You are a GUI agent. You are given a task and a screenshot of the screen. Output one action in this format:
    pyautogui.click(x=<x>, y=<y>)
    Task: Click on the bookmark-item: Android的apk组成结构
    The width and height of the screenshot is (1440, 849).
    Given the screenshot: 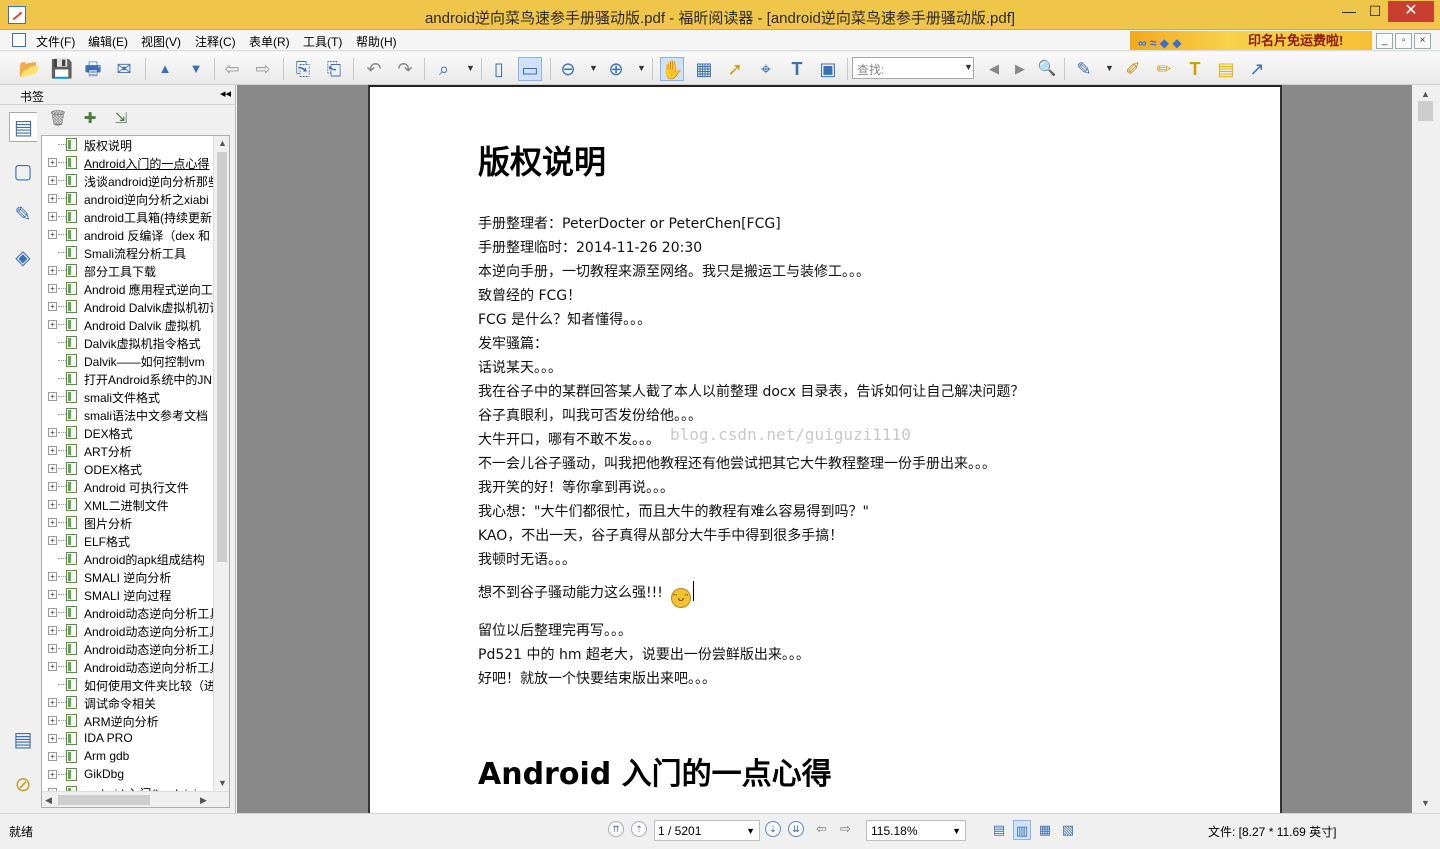 What is the action you would take?
    pyautogui.click(x=128, y=559)
    